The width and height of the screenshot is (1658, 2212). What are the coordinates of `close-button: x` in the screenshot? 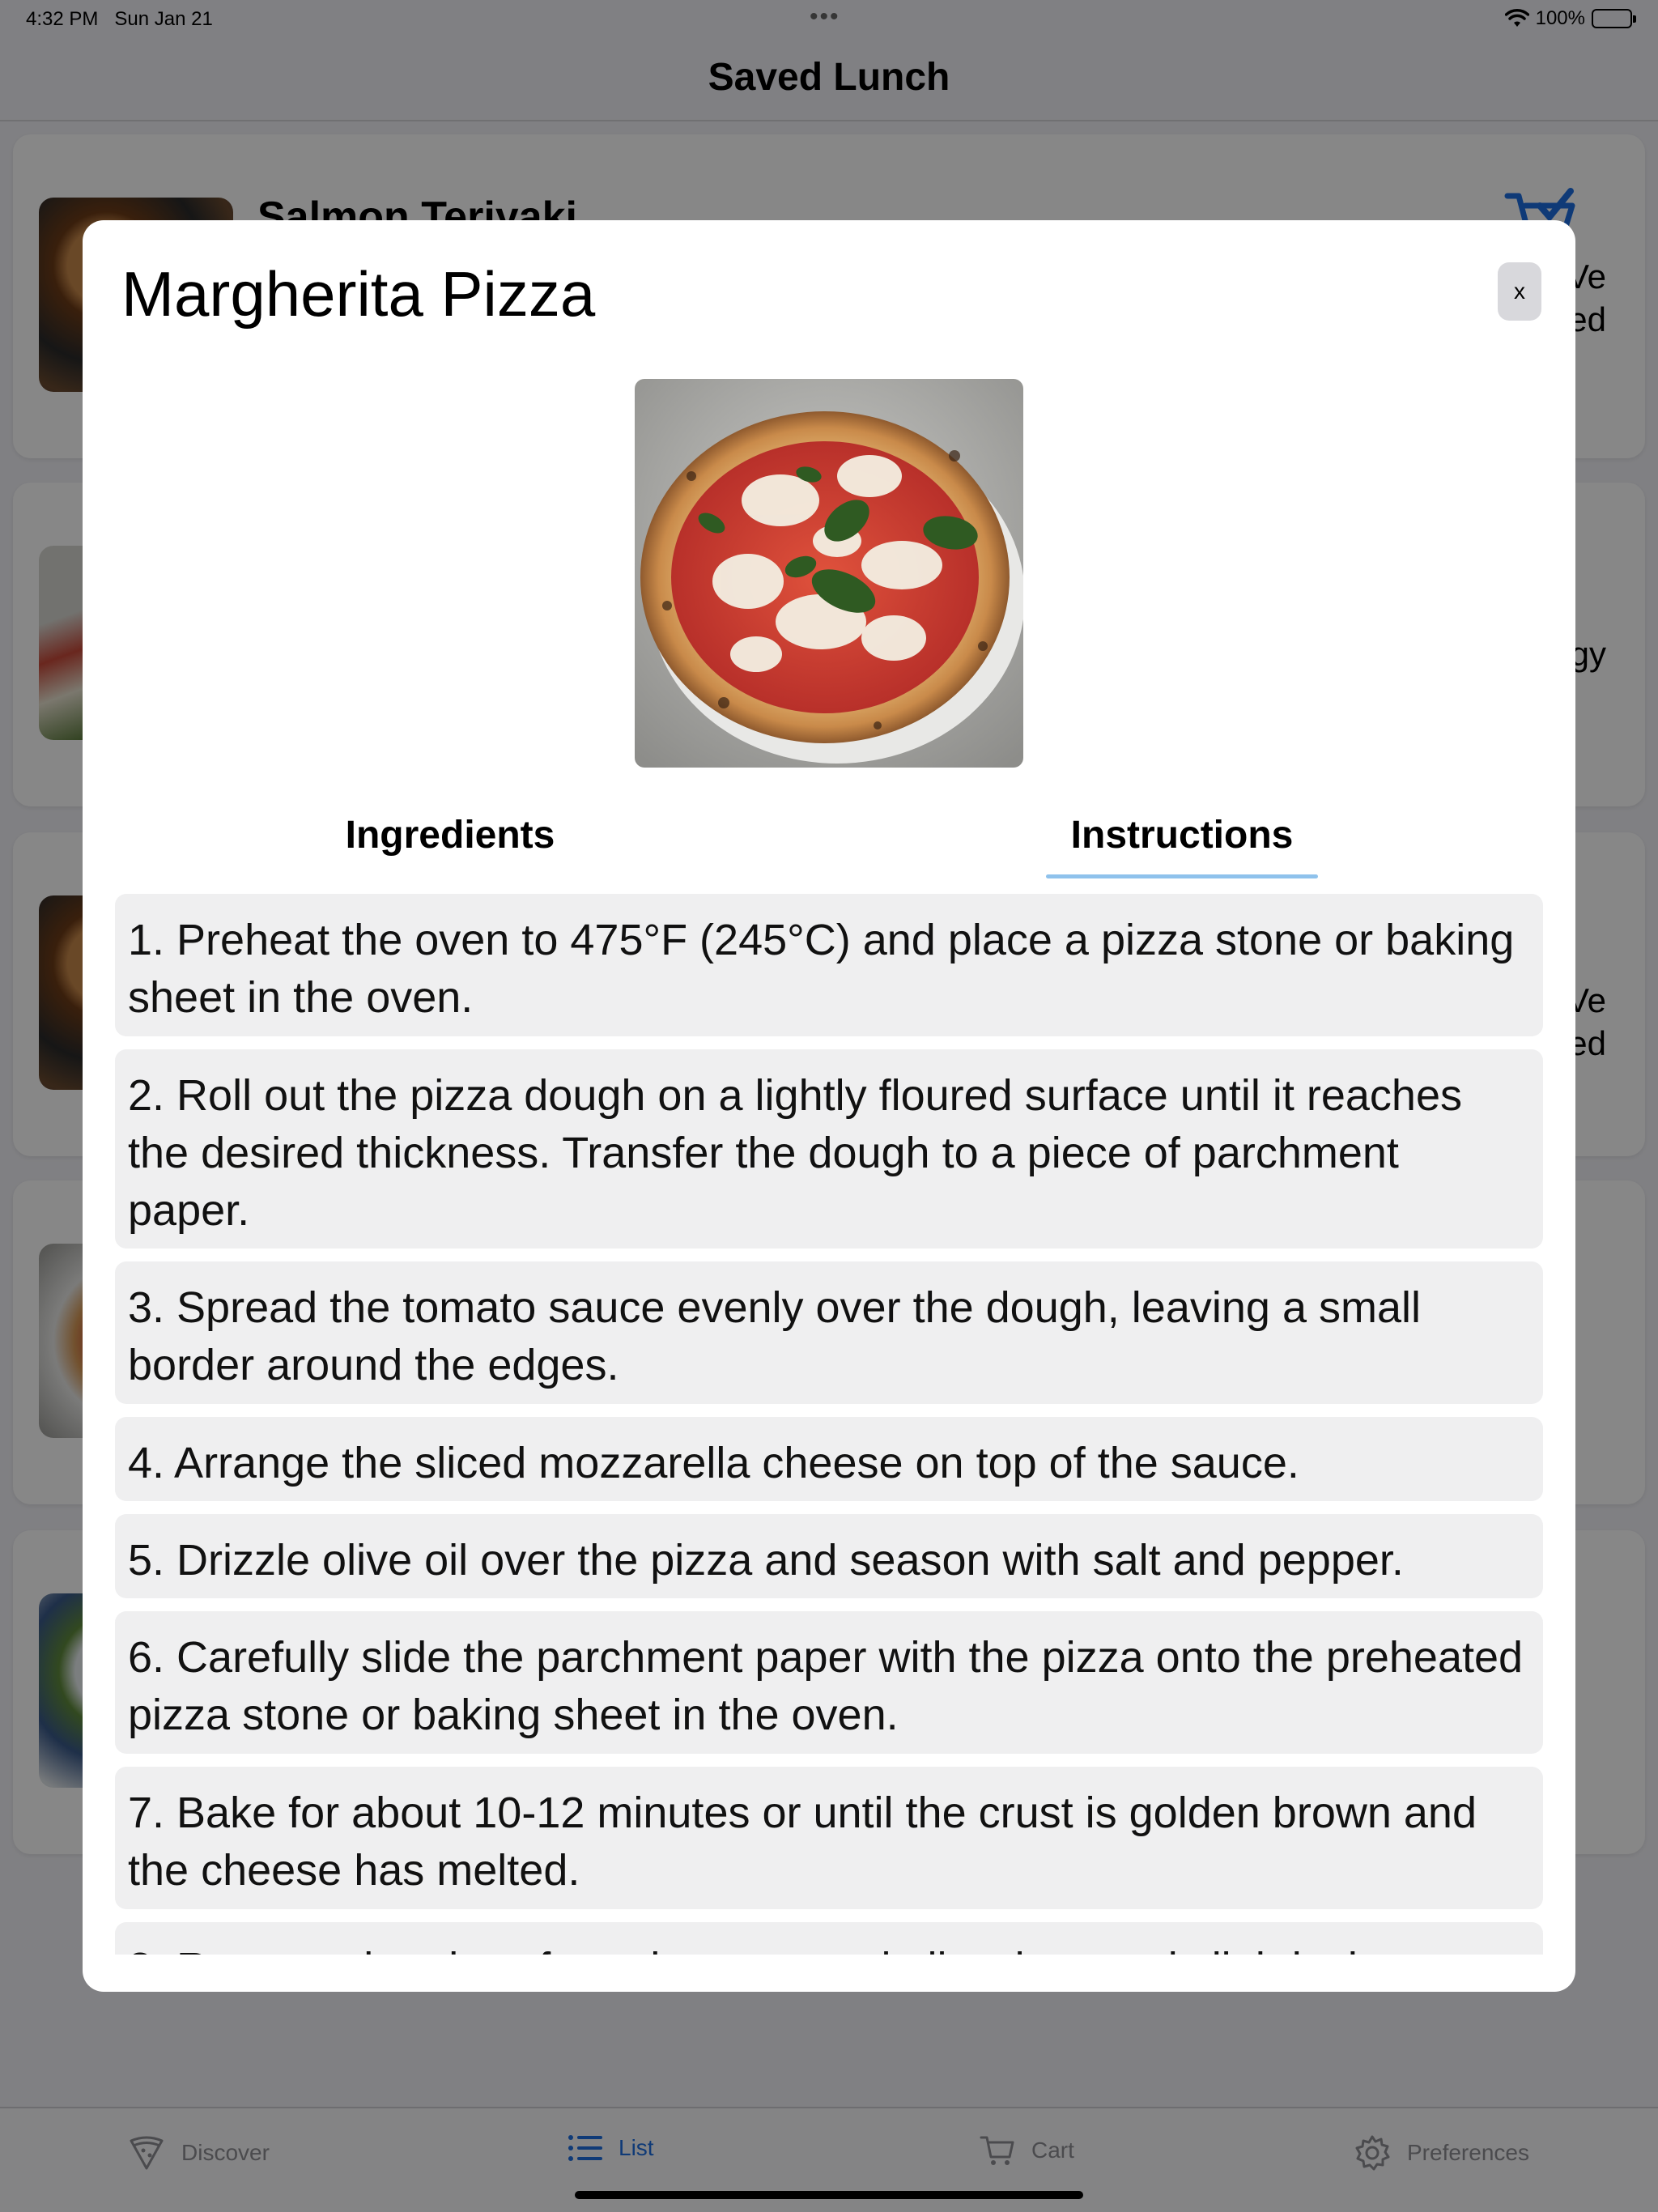 It's located at (1519, 291).